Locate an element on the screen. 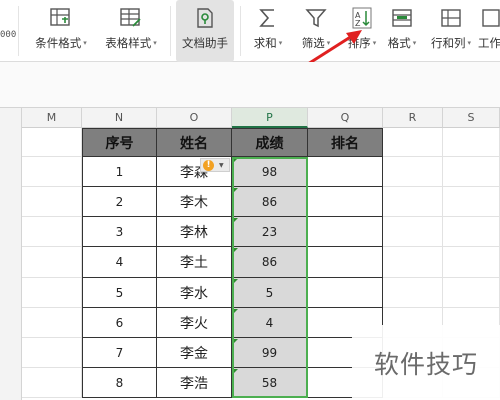  cell-score: 5 is located at coordinates (270, 293).